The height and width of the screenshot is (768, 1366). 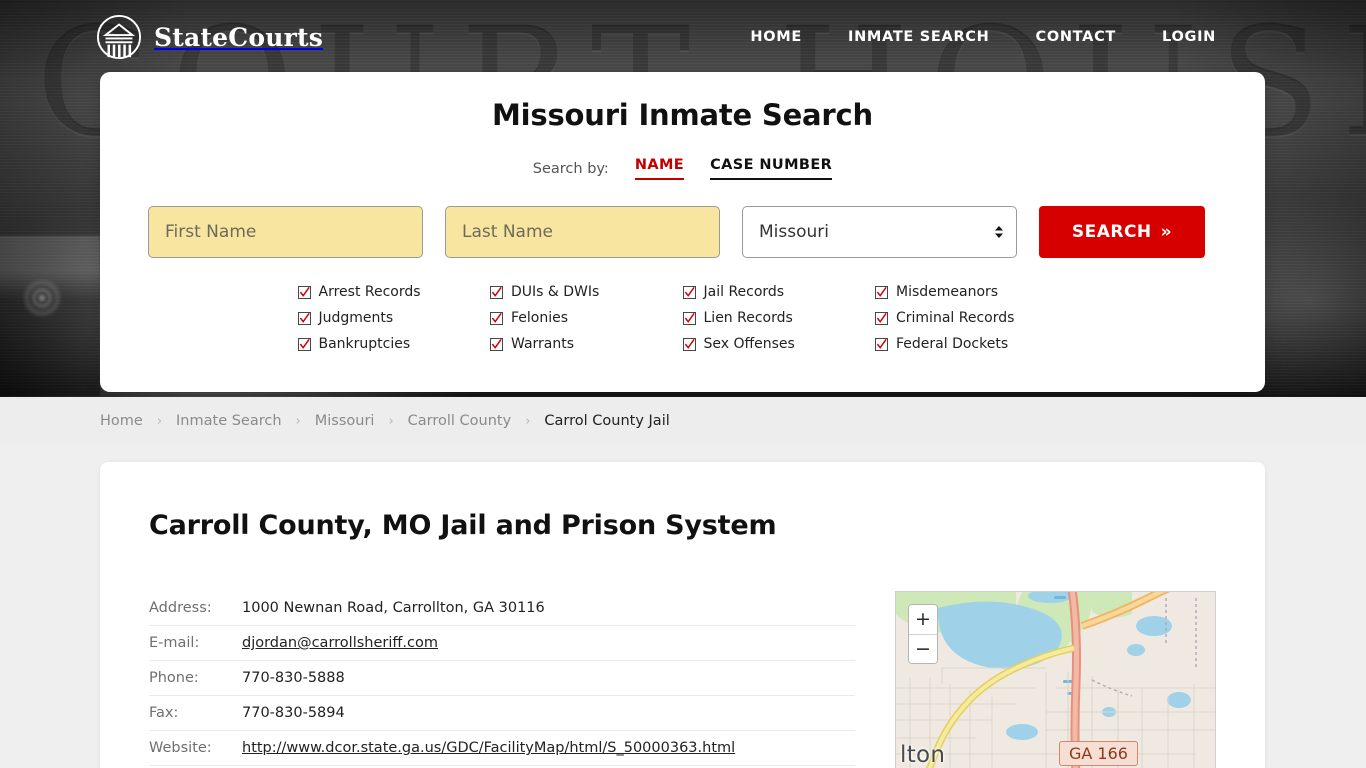 I want to click on courthouse-logo-icon, so click(x=119, y=37).